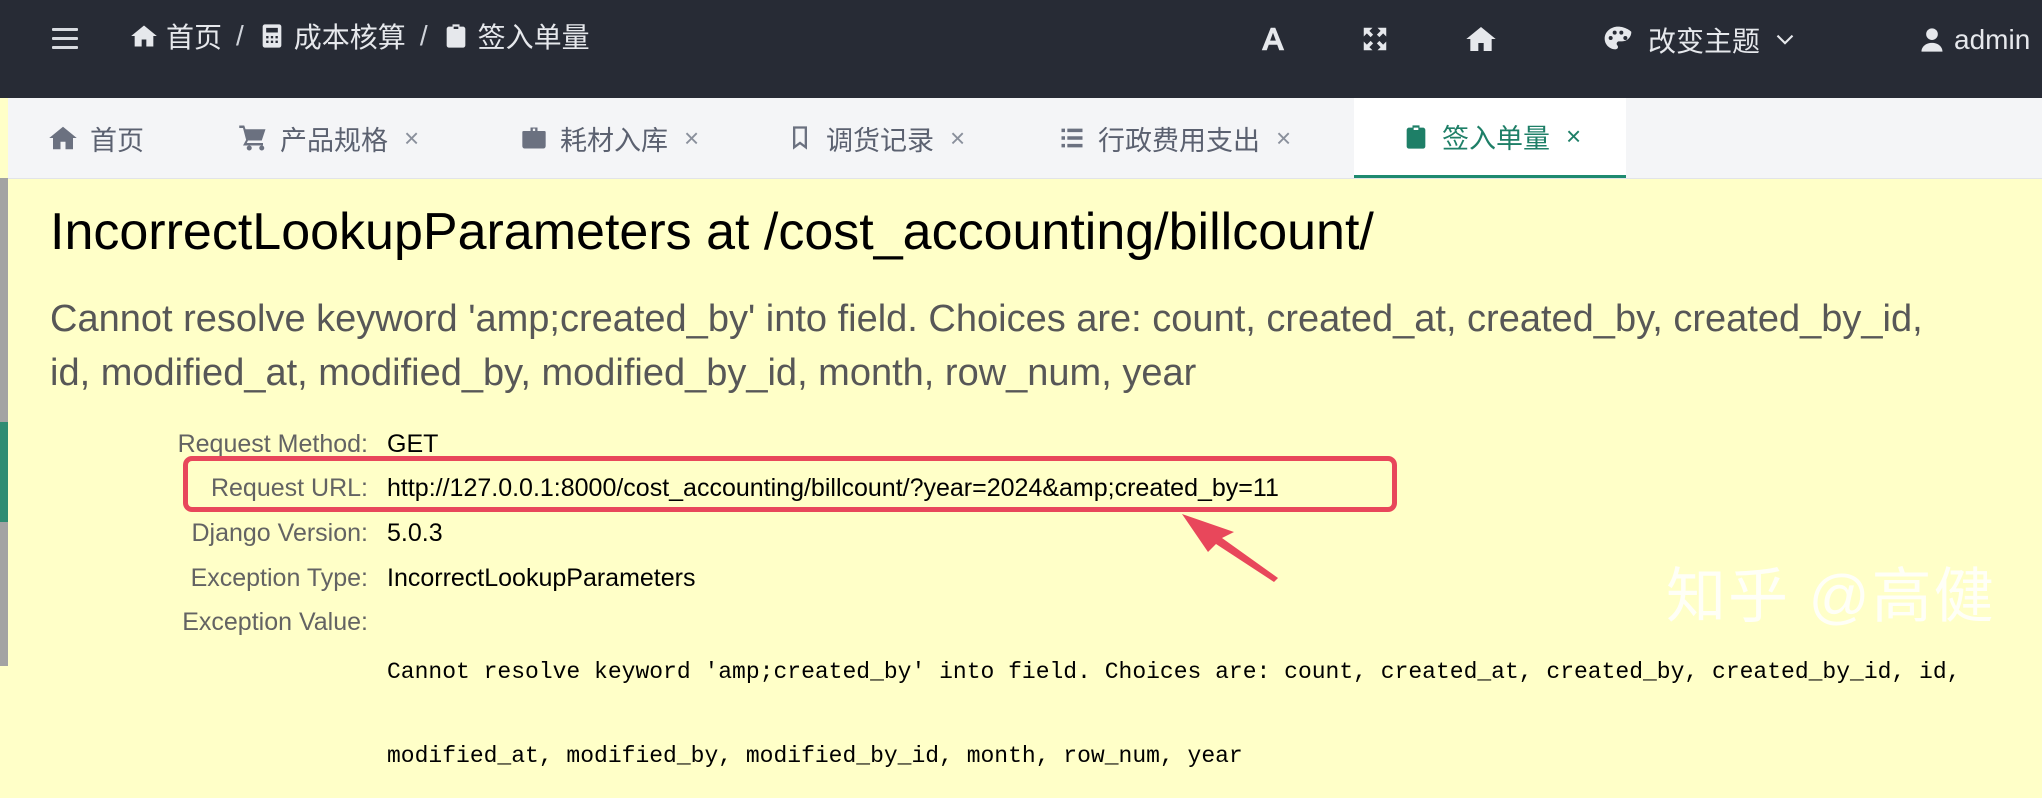  Describe the element at coordinates (279, 577) in the screenshot. I see `meta-label: Exception Type:` at that location.